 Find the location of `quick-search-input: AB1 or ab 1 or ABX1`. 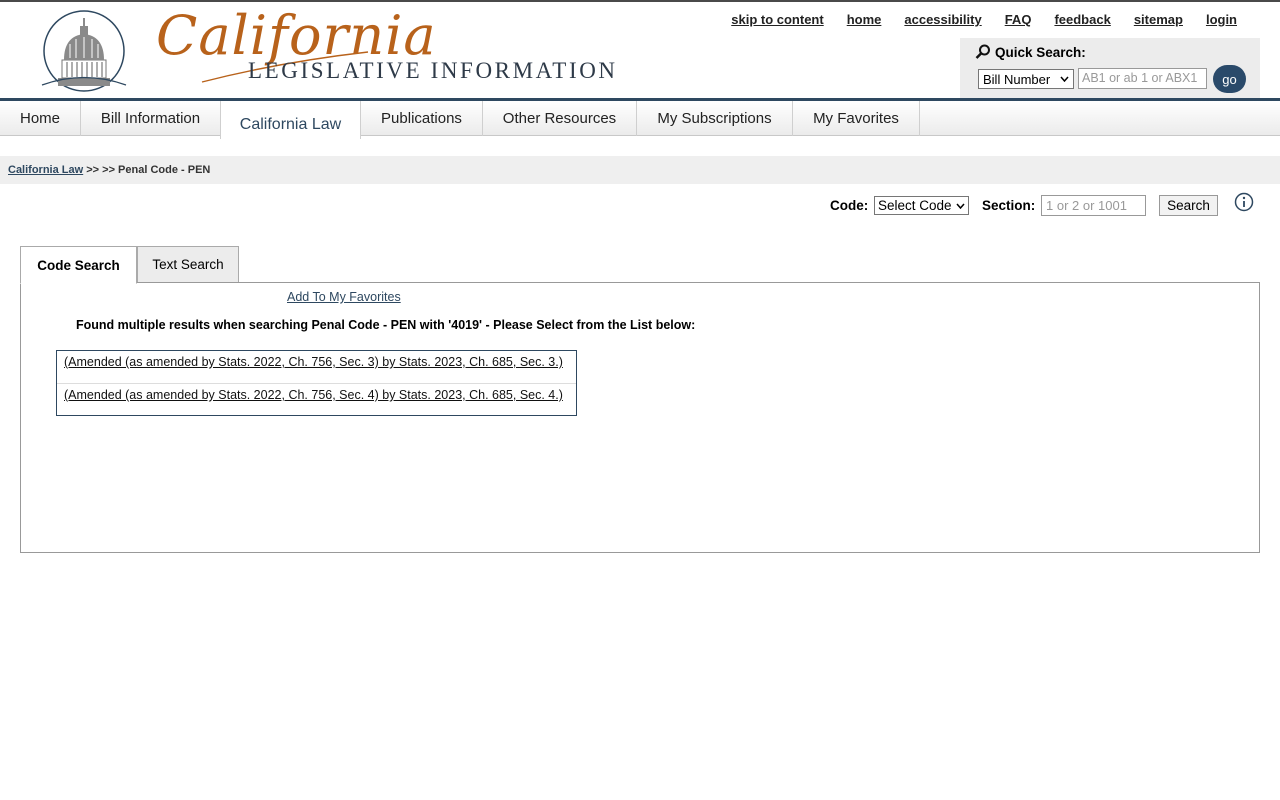

quick-search-input: AB1 or ab 1 or ABX1 is located at coordinates (1142, 78).